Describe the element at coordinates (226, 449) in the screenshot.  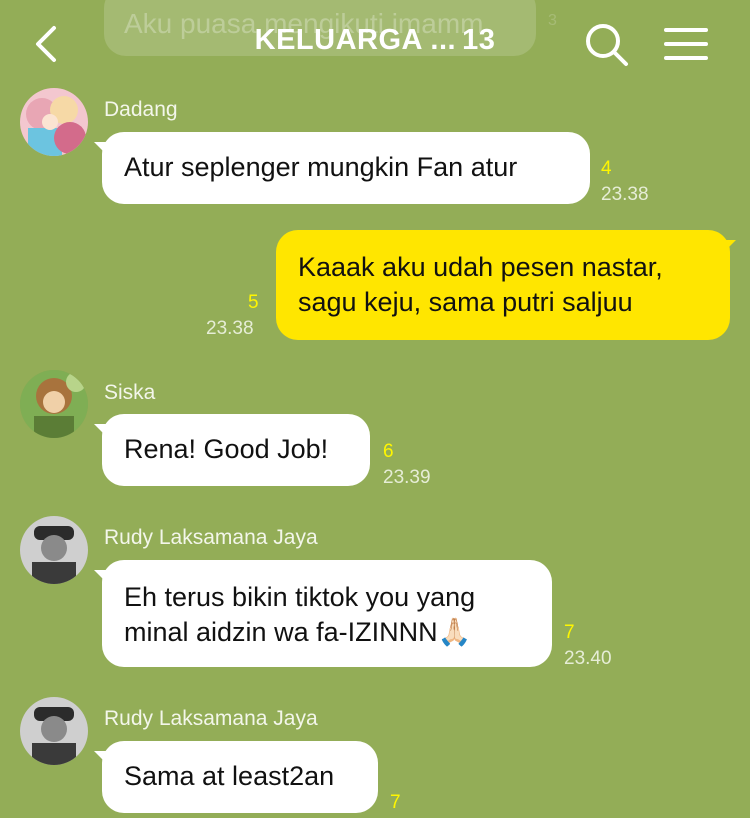
I see `message-text: Rena! Good Job!` at that location.